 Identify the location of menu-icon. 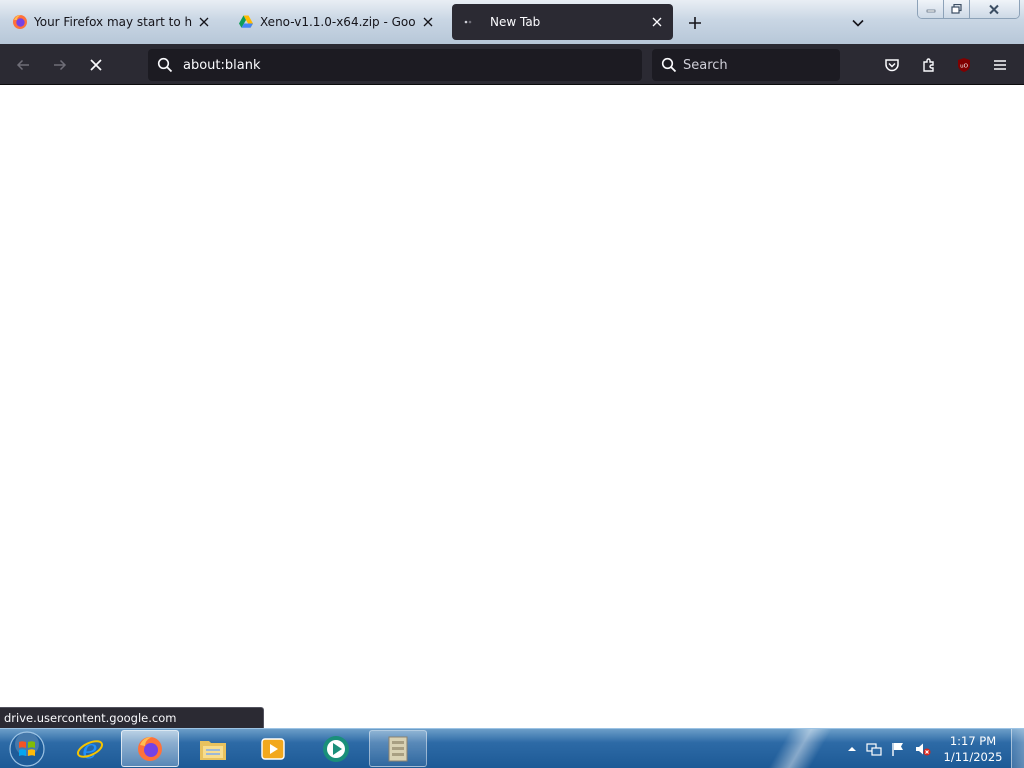
(1000, 65).